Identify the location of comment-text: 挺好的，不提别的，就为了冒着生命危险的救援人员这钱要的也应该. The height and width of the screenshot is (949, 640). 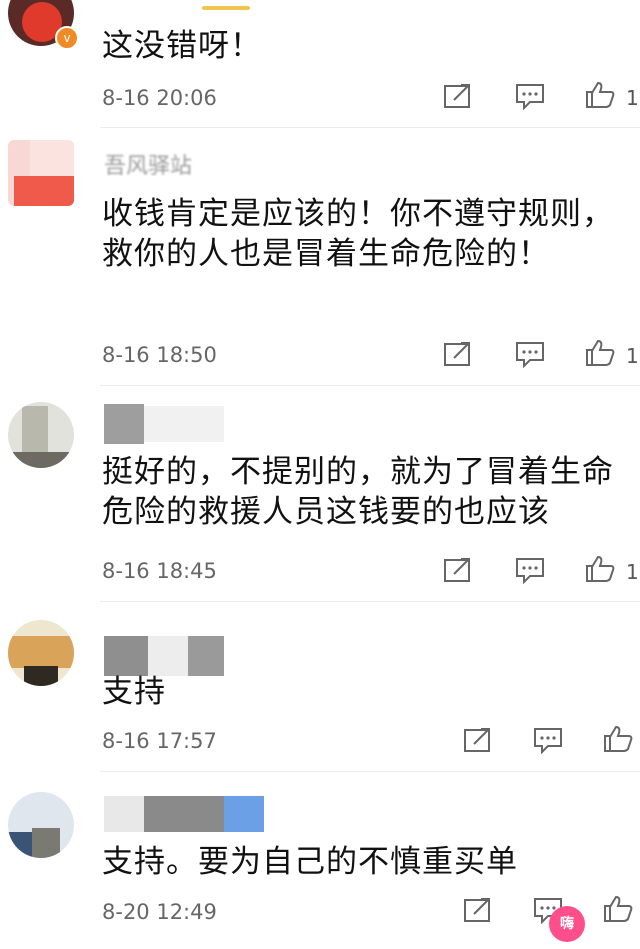
(358, 492).